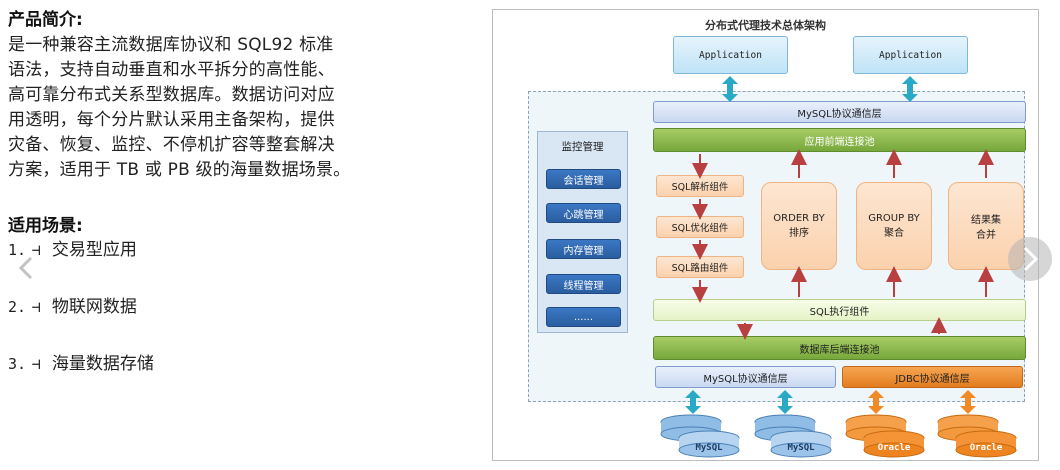 The image size is (1060, 470). What do you see at coordinates (45, 20) in the screenshot?
I see `intro-heading: 产品简介:` at bounding box center [45, 20].